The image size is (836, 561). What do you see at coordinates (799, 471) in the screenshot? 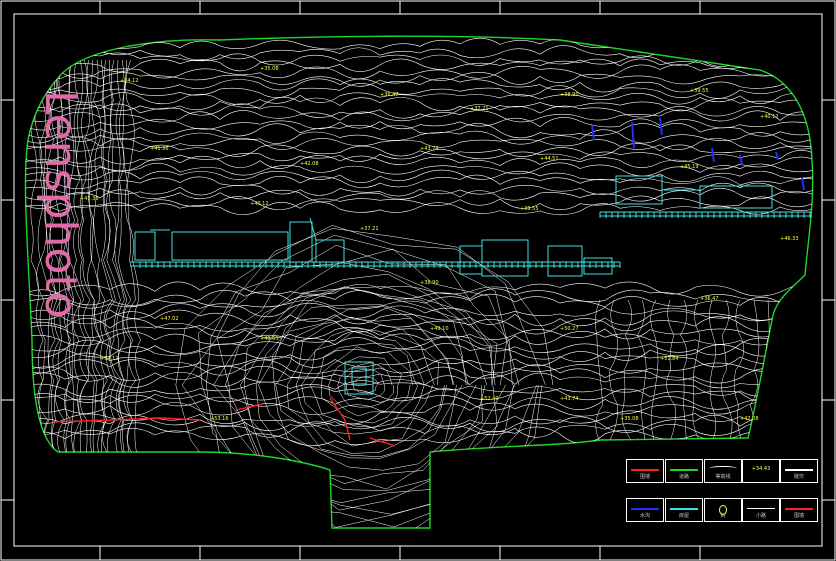
I see `legend-item: 陡坎` at bounding box center [799, 471].